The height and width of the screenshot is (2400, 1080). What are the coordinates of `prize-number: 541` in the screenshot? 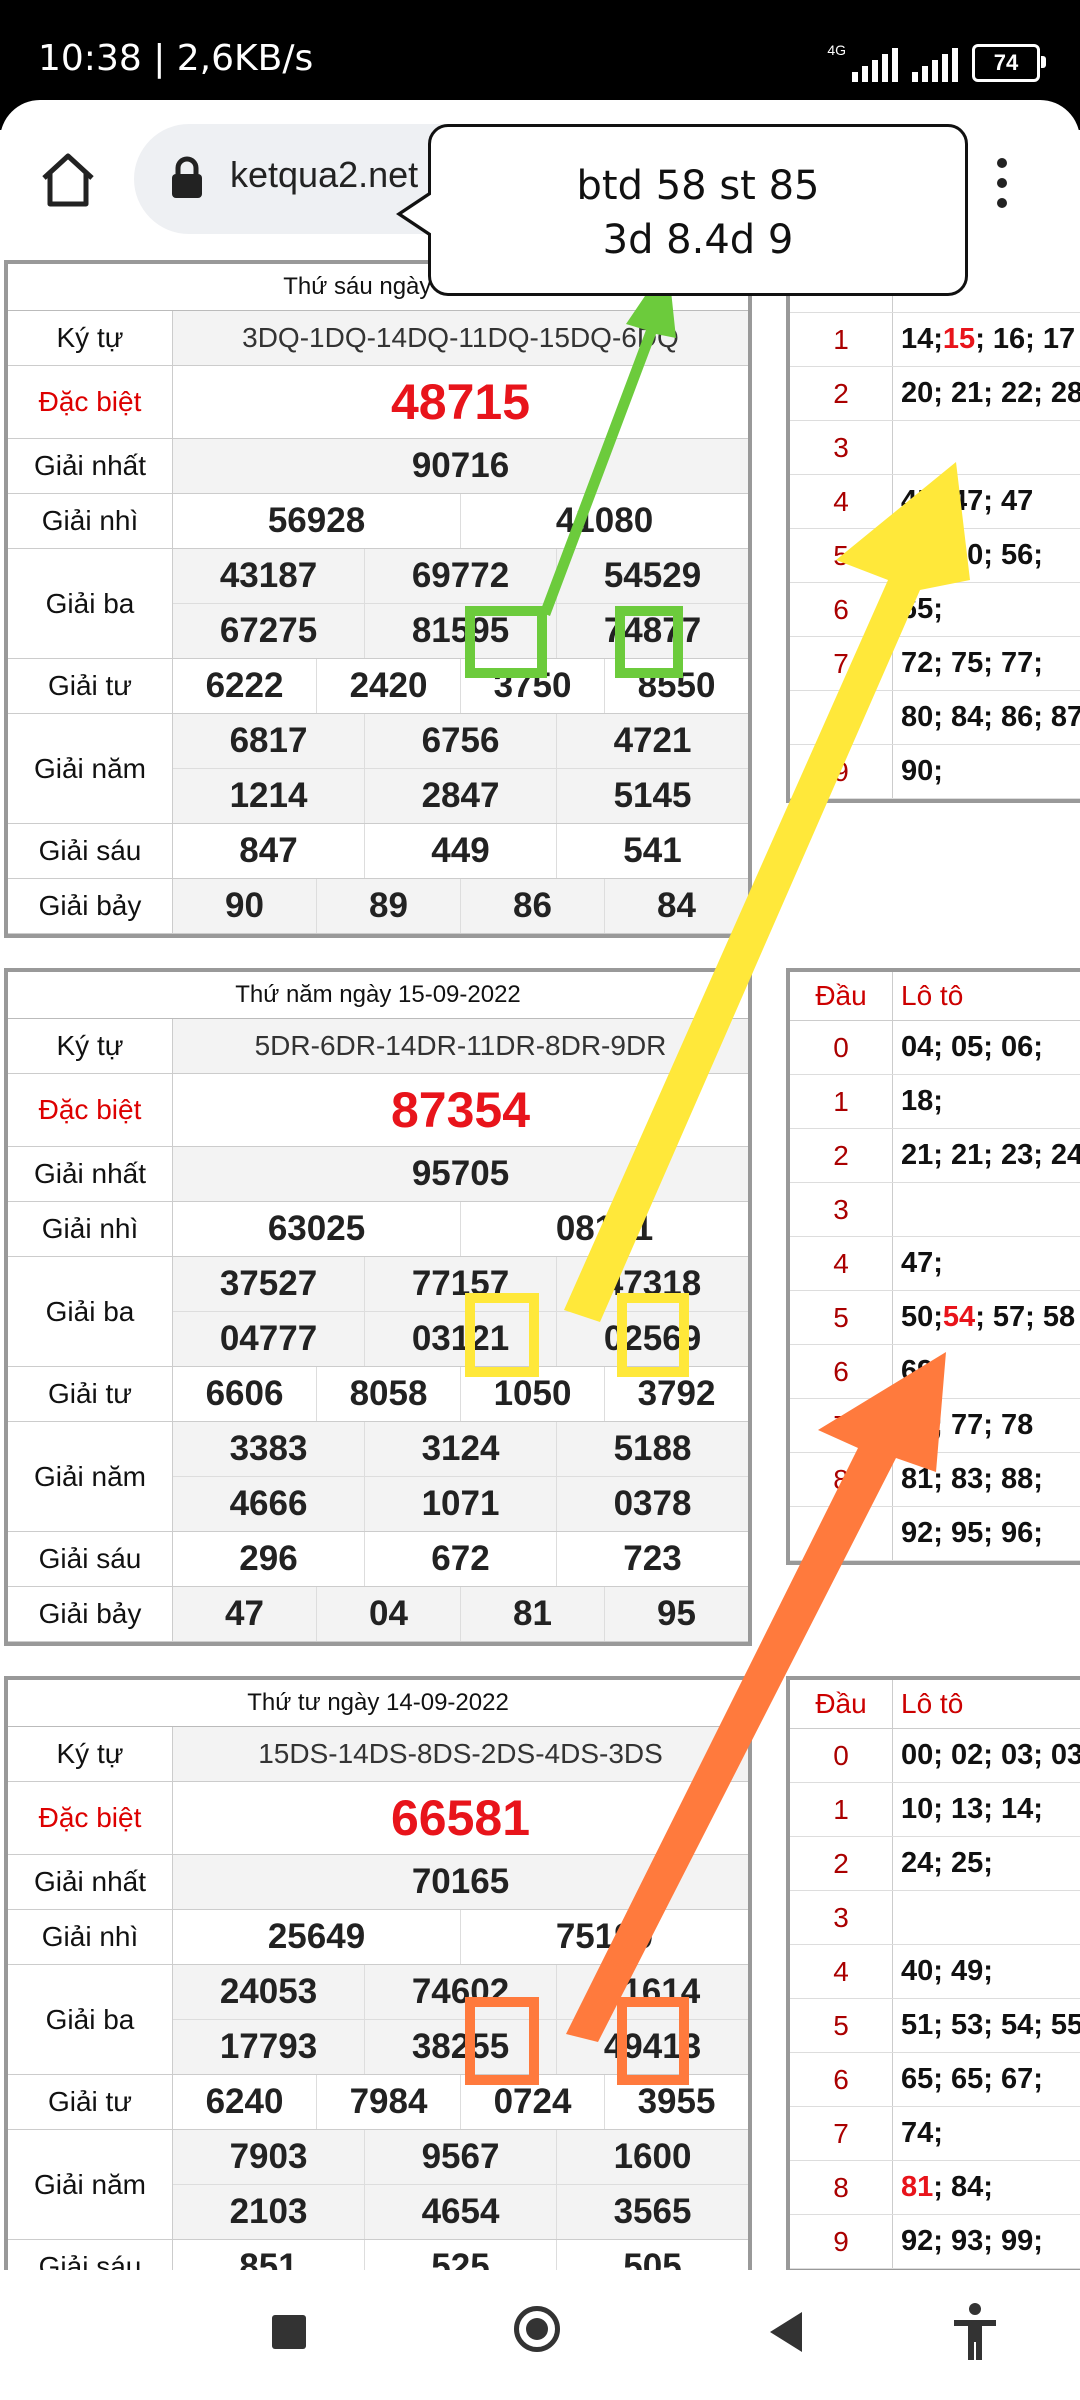 It's located at (652, 851).